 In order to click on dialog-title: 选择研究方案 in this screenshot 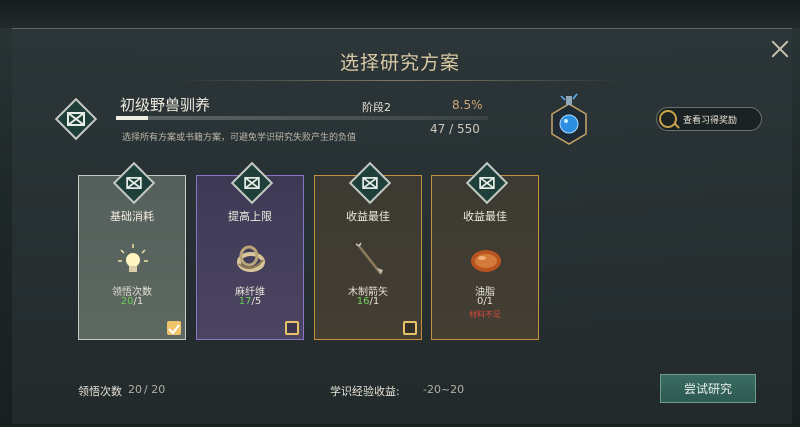, I will do `click(399, 63)`.